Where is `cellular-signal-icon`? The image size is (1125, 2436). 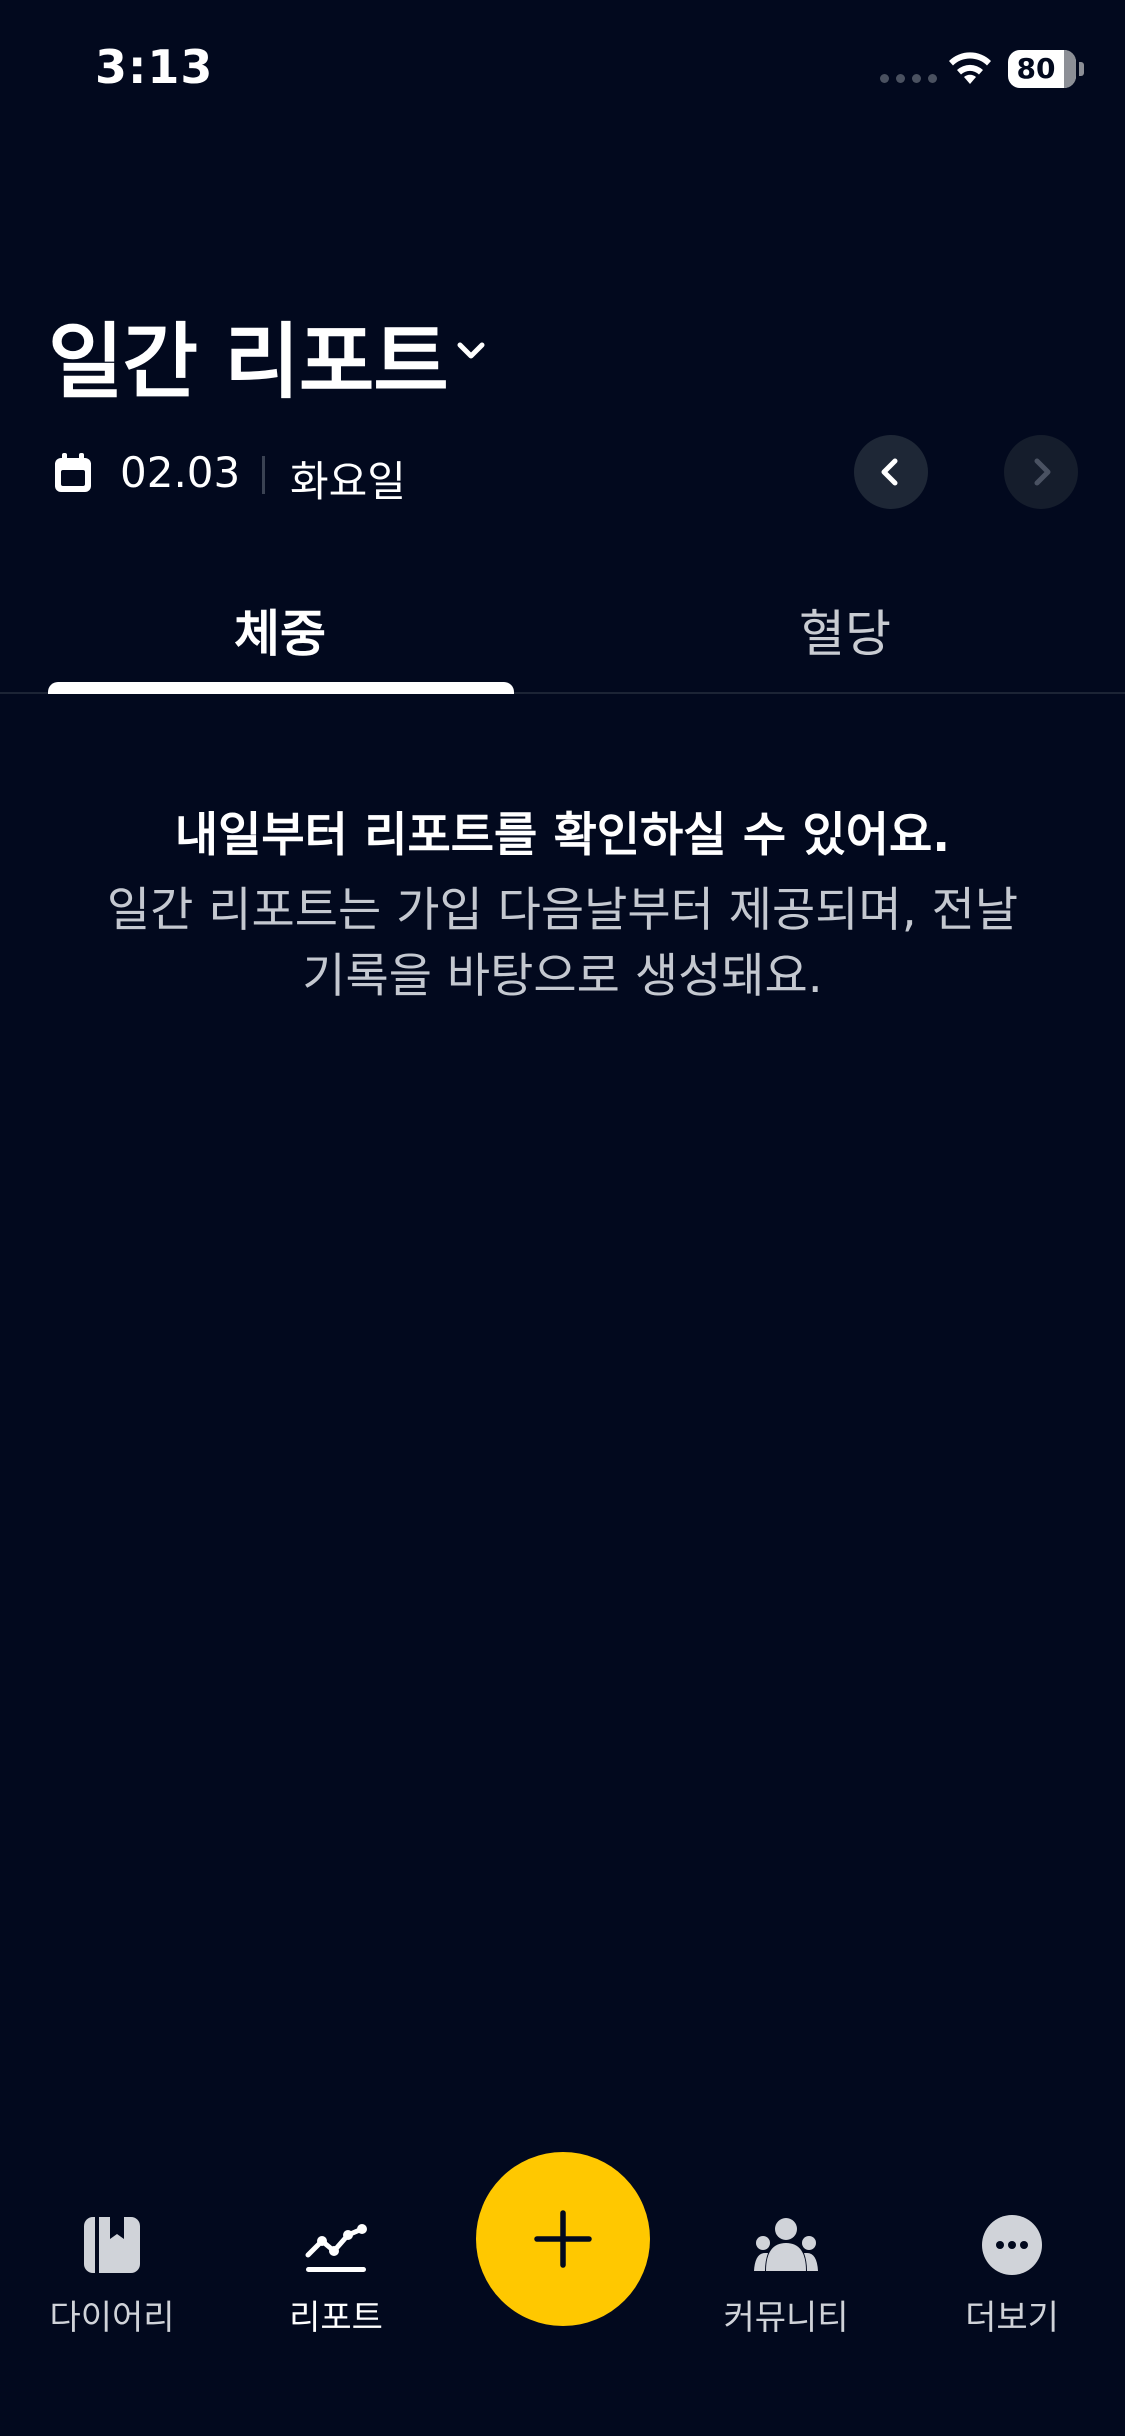 cellular-signal-icon is located at coordinates (908, 78).